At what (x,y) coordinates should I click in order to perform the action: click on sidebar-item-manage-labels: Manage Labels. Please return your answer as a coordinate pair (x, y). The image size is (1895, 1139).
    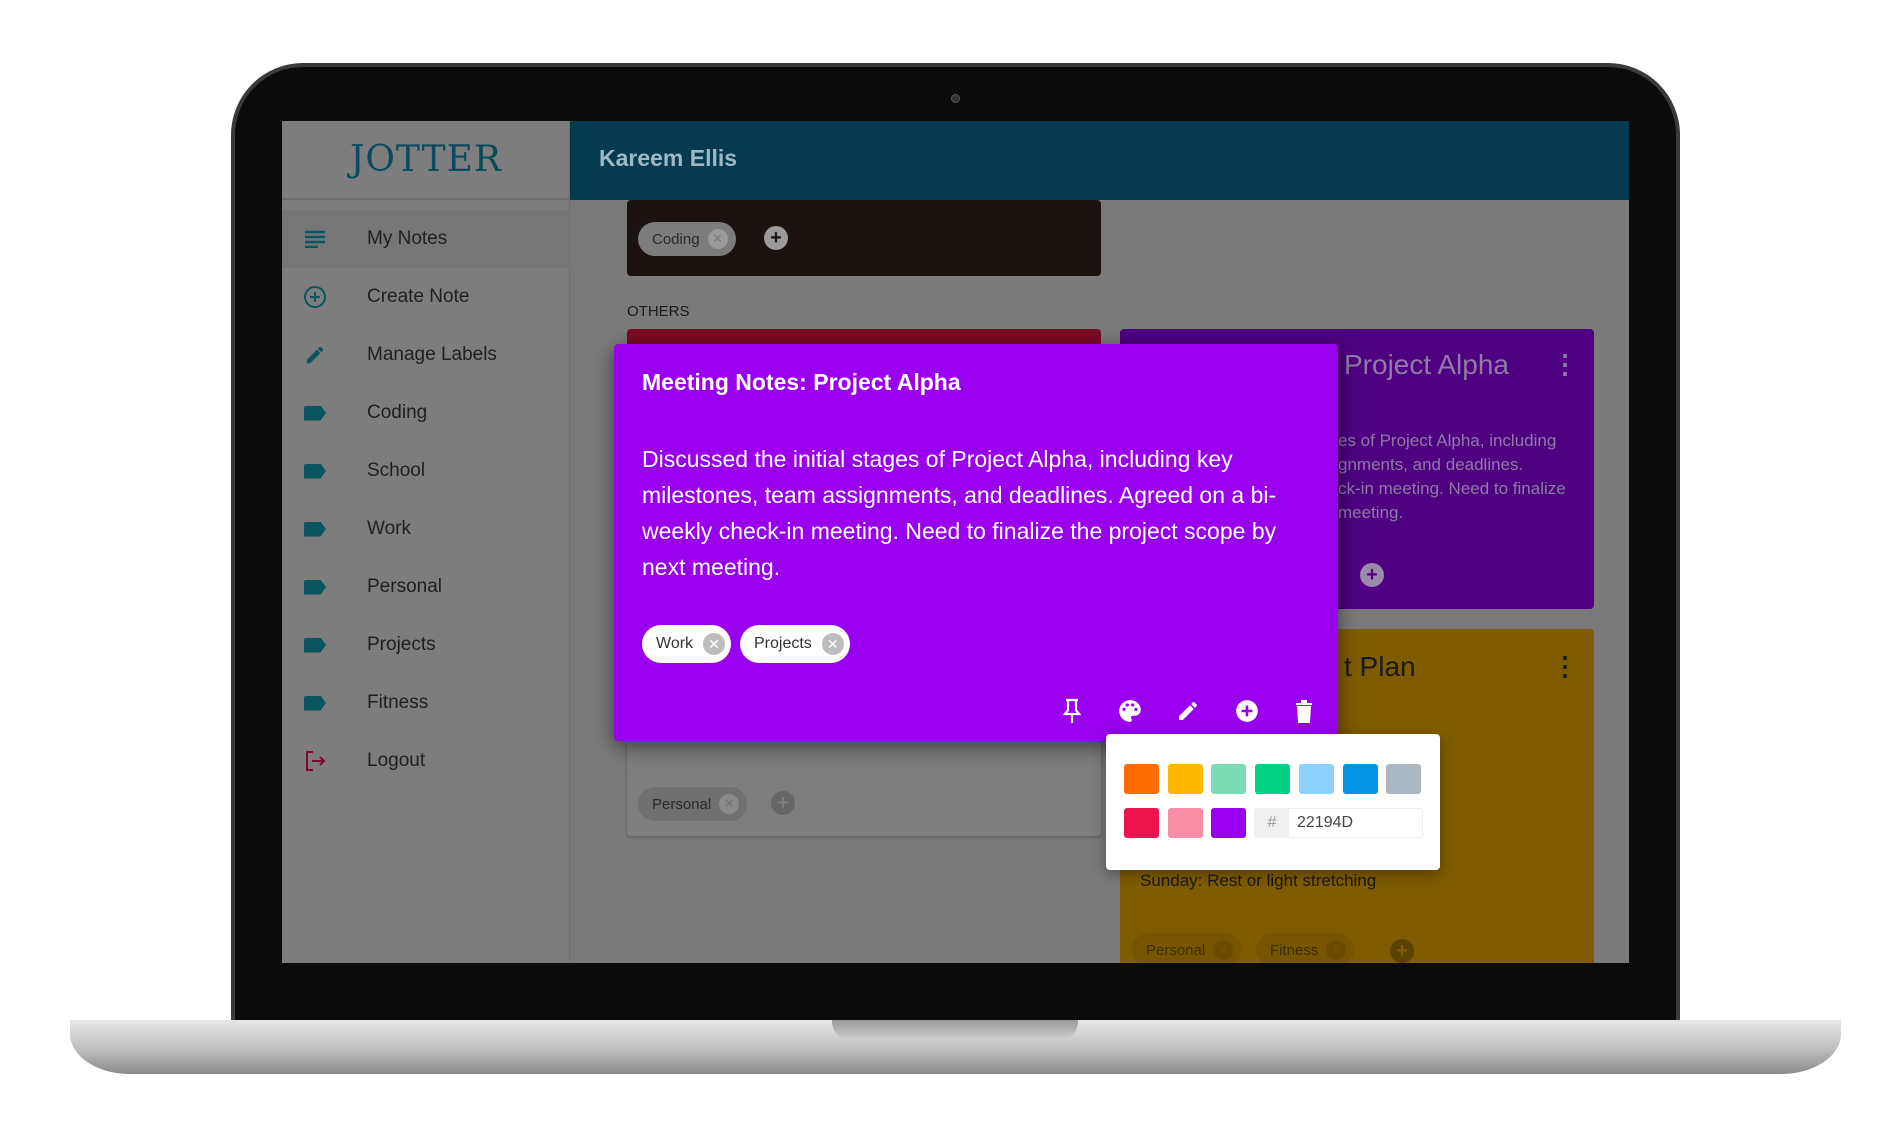
    Looking at the image, I should click on (426, 355).